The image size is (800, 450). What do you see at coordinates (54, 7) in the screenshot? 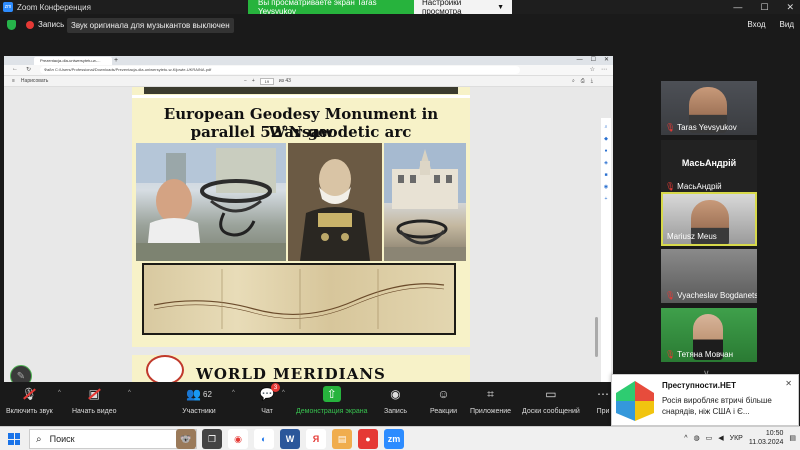
I see `window-title: Zoom Конференция` at bounding box center [54, 7].